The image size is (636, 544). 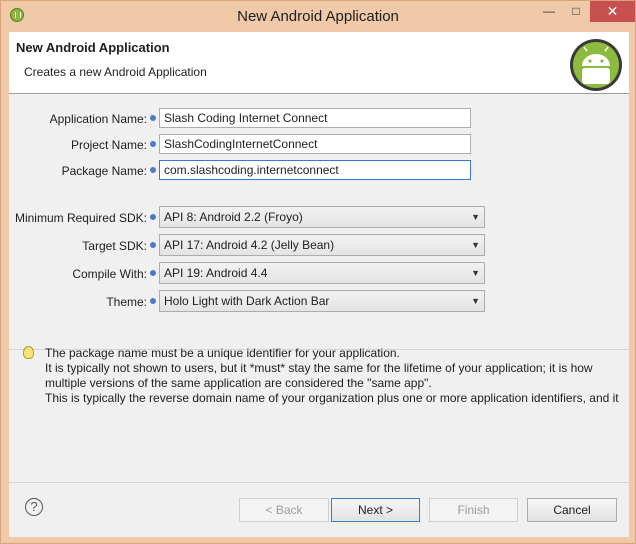 I want to click on application-name-label: Application Name:, so click(x=98, y=119).